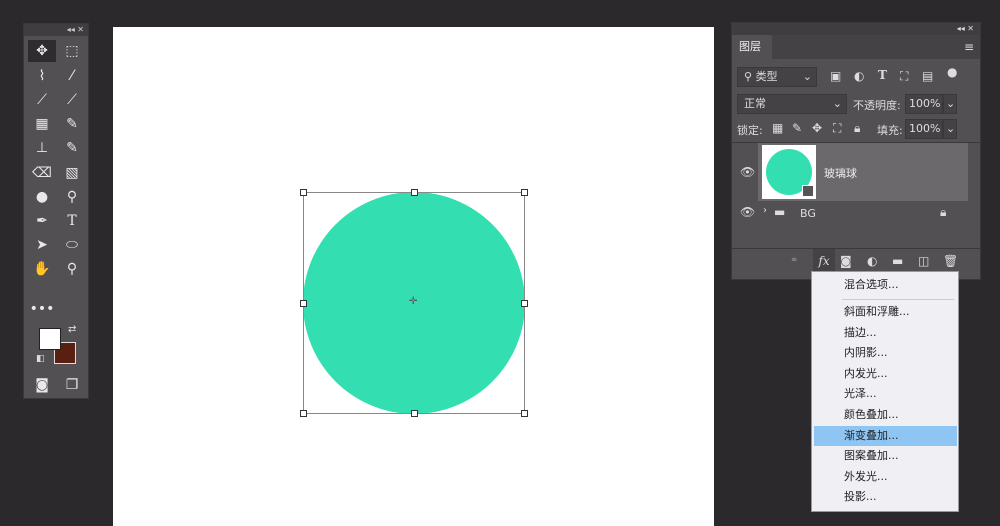  Describe the element at coordinates (72, 148) in the screenshot. I see `history-brush-tool-icon: ✎` at that location.